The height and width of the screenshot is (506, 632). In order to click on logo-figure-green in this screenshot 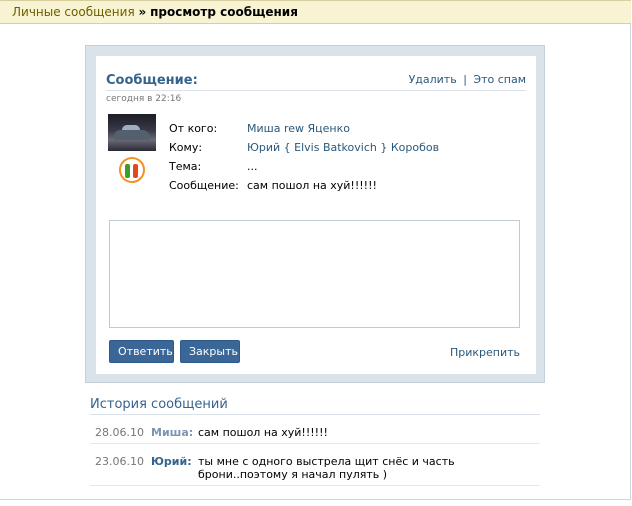, I will do `click(127, 171)`.